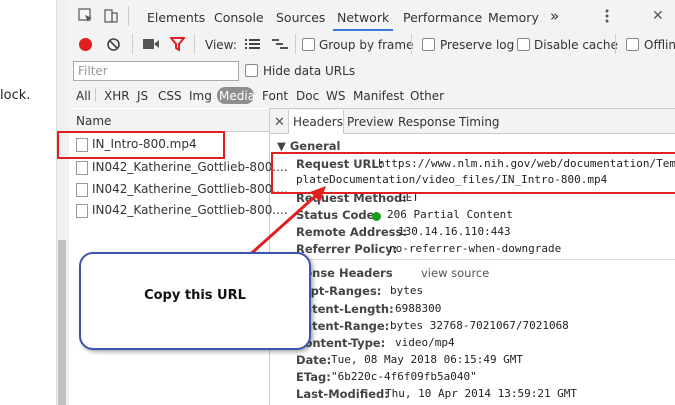 This screenshot has height=405, width=675. What do you see at coordinates (314, 360) in the screenshot?
I see `header-key: Date:` at bounding box center [314, 360].